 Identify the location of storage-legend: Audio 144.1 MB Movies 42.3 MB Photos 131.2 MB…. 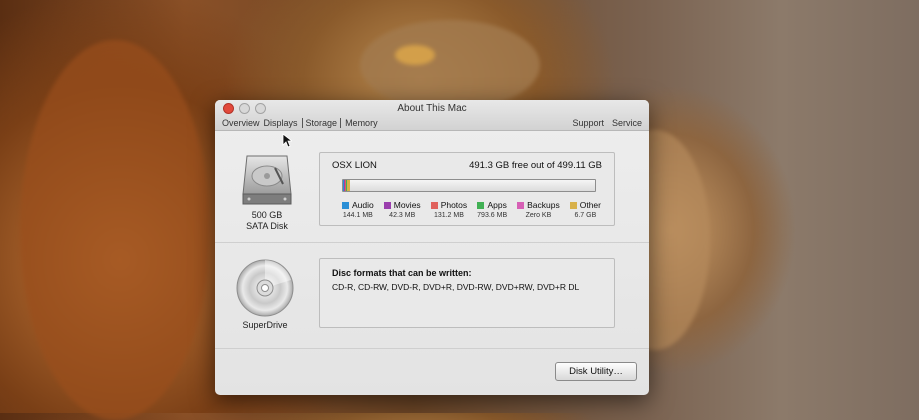
(471, 209).